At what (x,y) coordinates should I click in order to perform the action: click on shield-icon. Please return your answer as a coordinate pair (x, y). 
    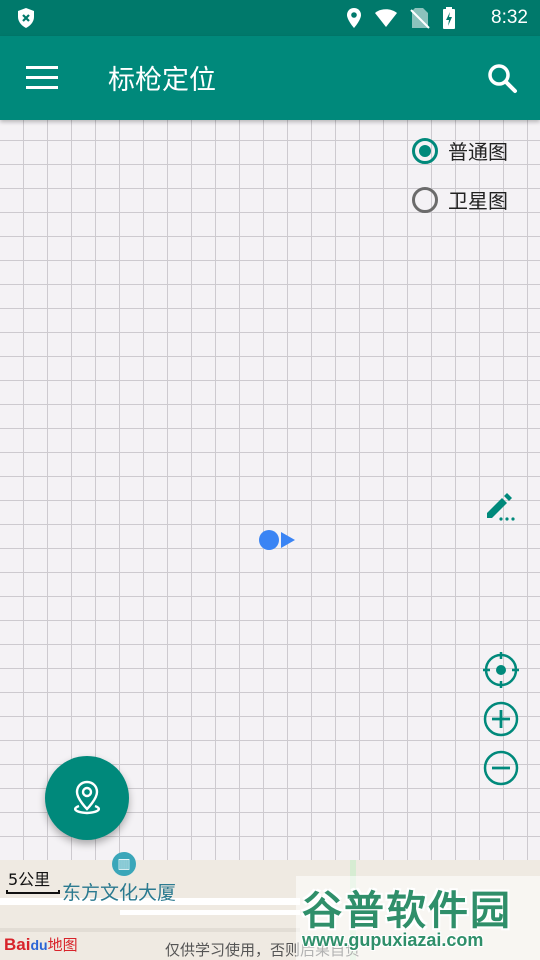
    Looking at the image, I should click on (26, 20).